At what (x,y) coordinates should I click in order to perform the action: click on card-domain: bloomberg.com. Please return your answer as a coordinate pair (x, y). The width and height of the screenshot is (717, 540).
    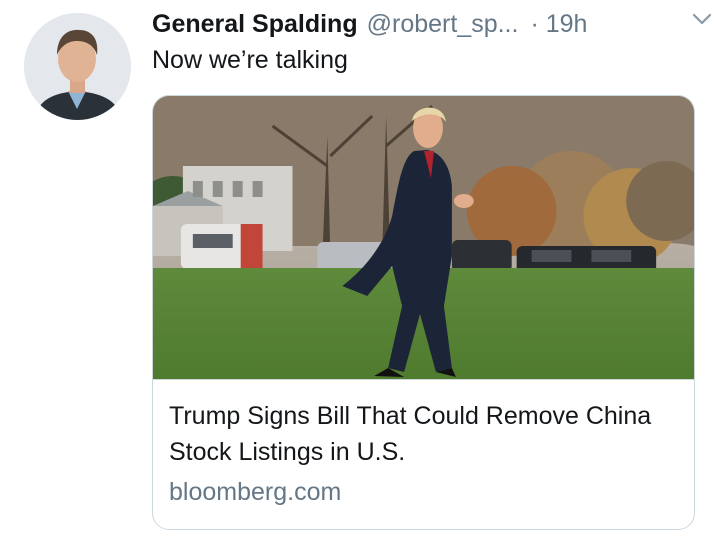
    Looking at the image, I should click on (255, 492).